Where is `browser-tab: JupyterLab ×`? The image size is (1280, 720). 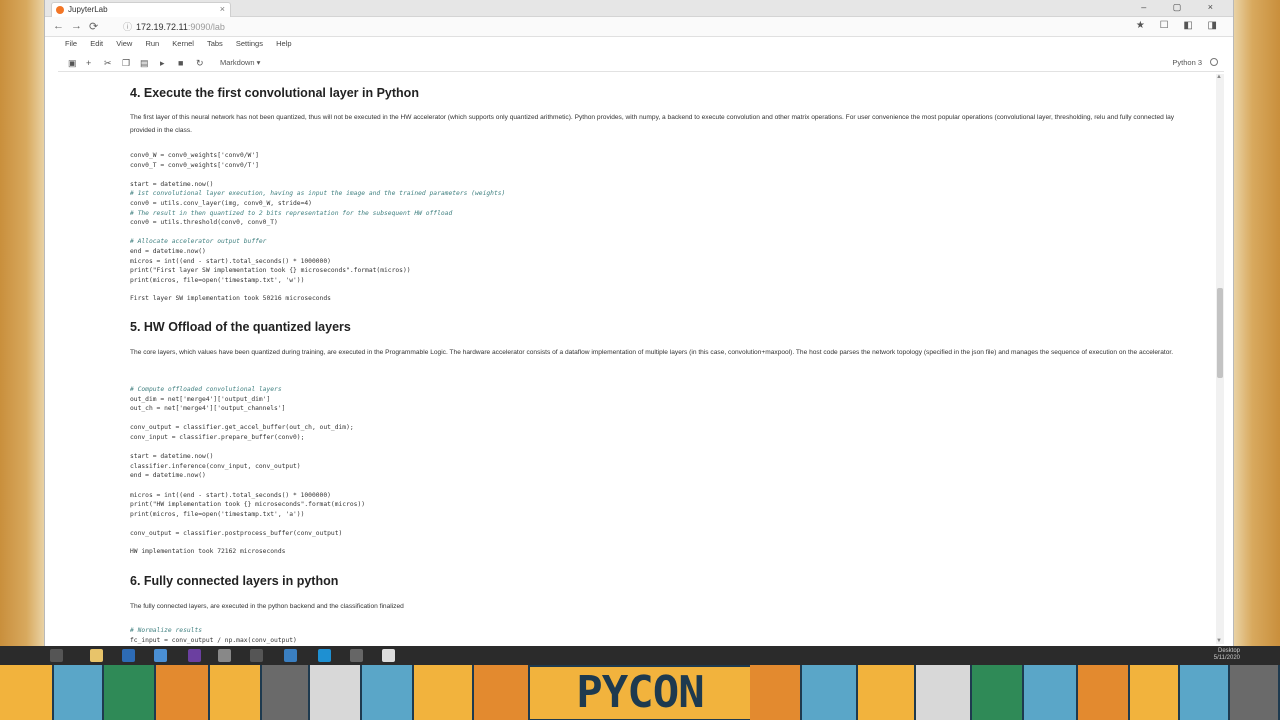 browser-tab: JupyterLab × is located at coordinates (141, 9).